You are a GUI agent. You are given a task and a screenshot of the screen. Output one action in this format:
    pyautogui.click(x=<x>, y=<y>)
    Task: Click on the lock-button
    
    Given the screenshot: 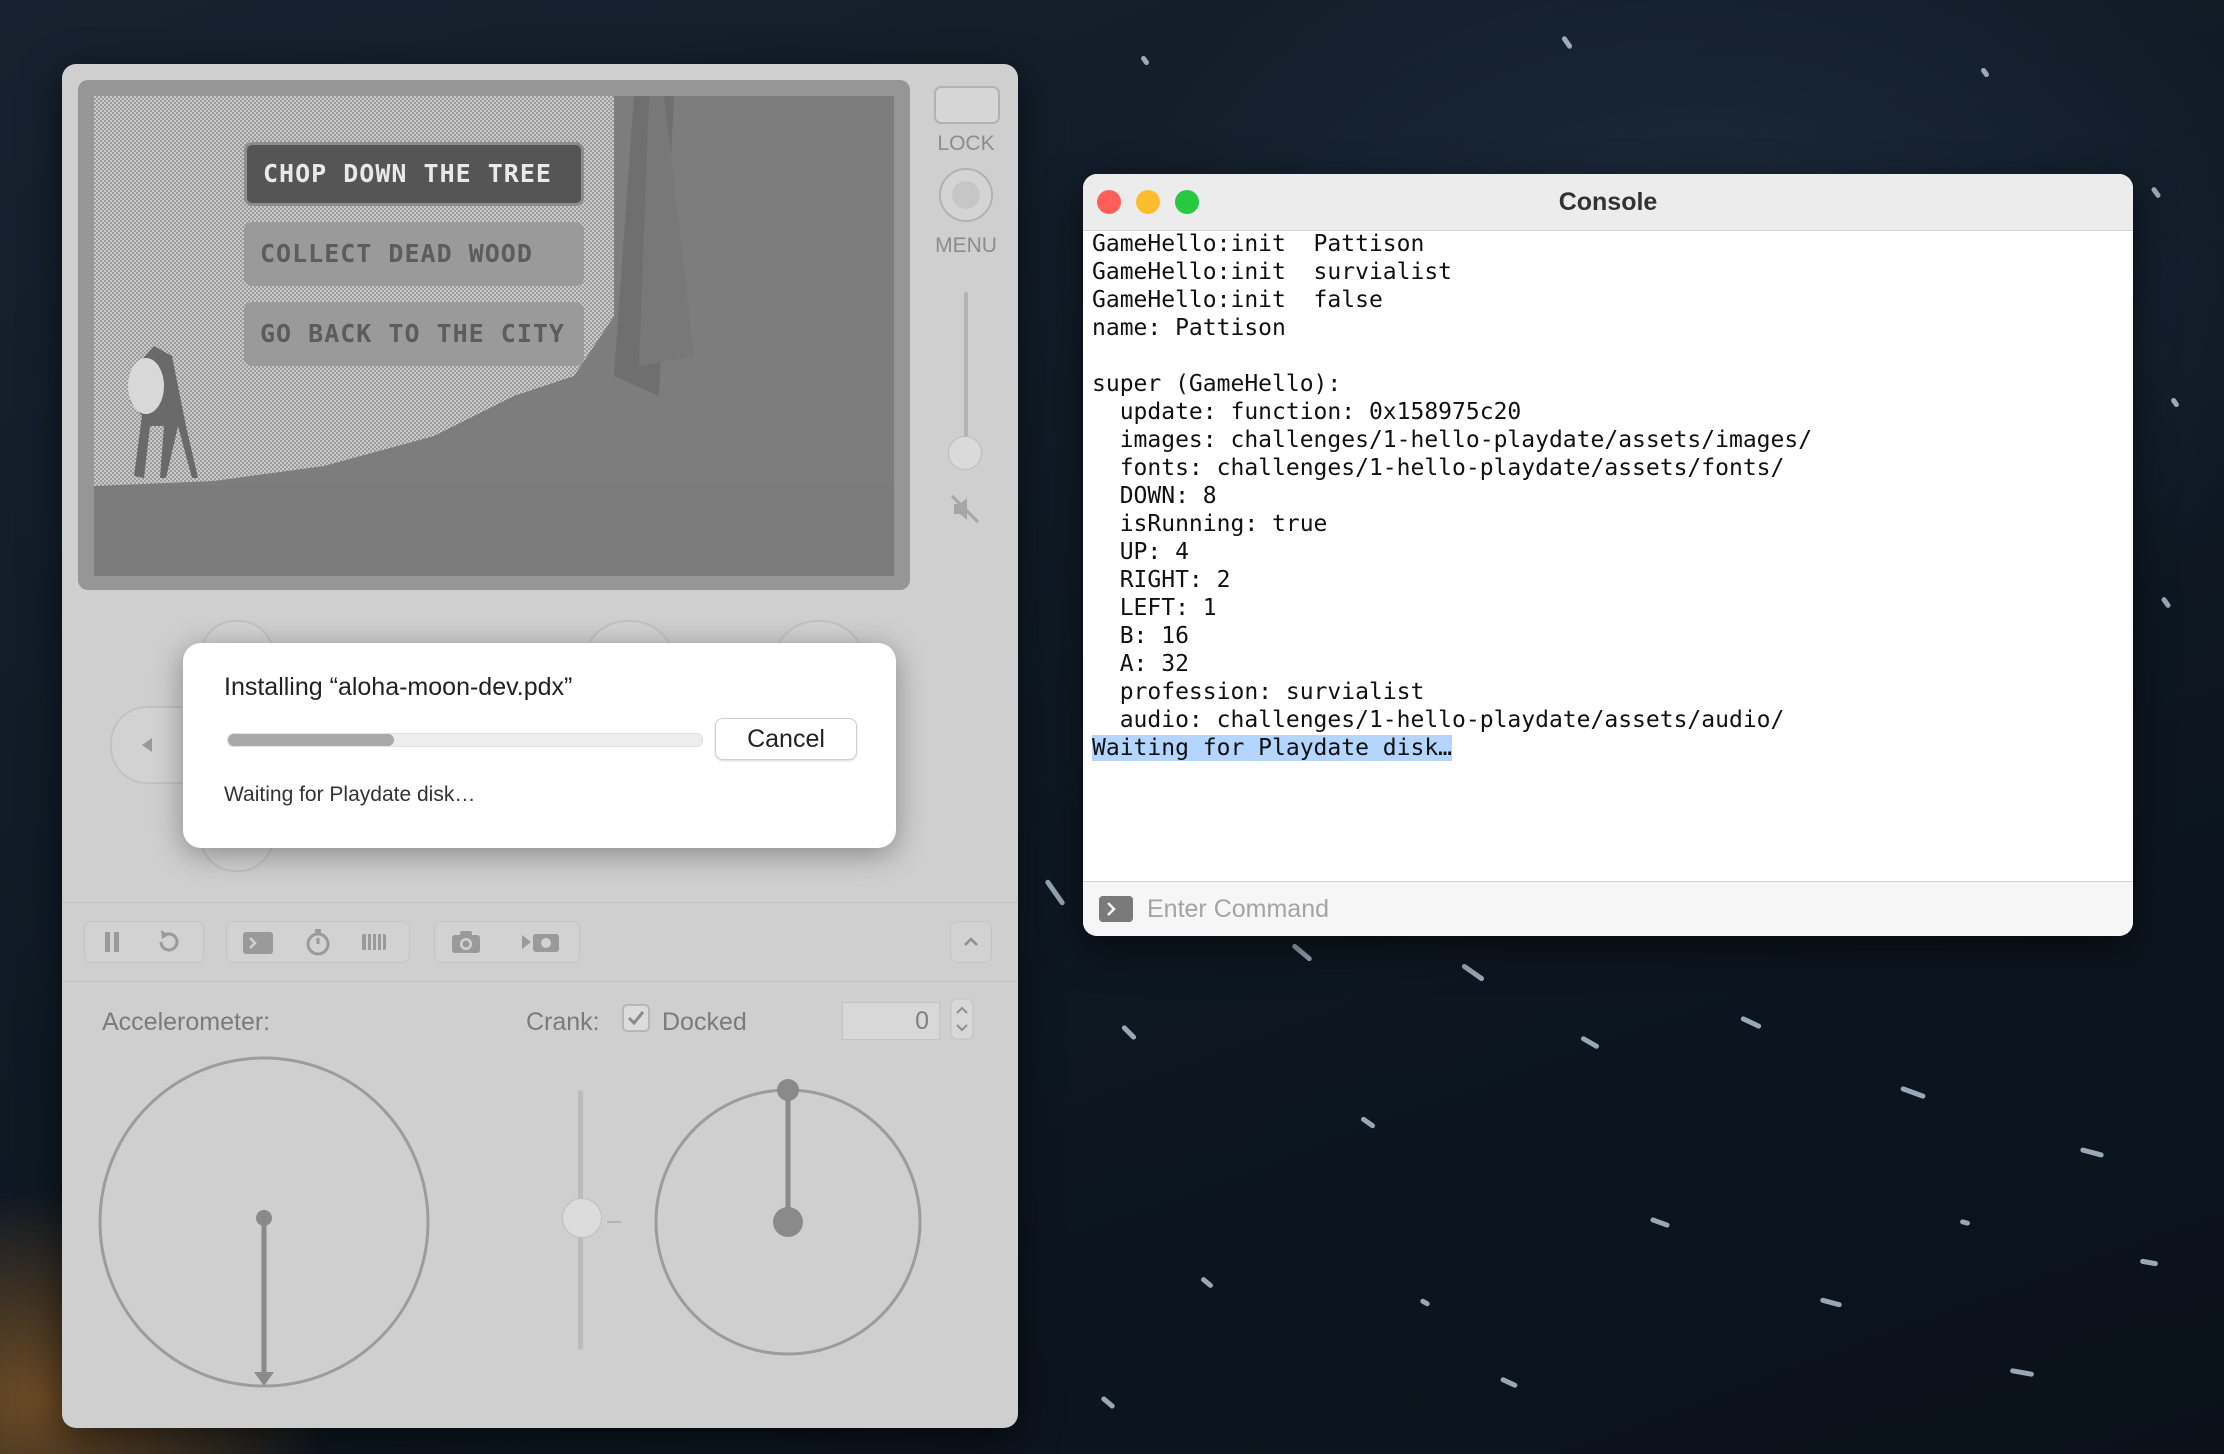 What is the action you would take?
    pyautogui.click(x=967, y=105)
    